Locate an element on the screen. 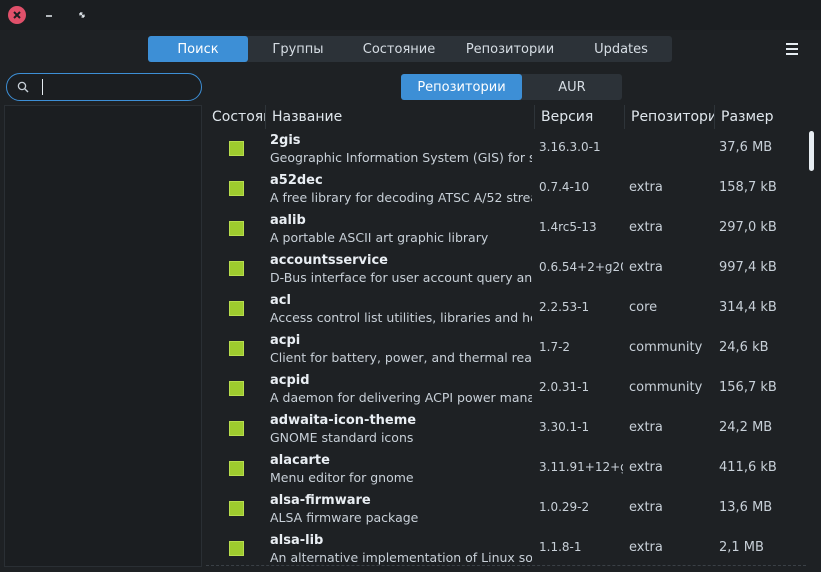 Image resolution: width=821 pixels, height=572 pixels. package-version: 1.7-2 is located at coordinates (555, 347).